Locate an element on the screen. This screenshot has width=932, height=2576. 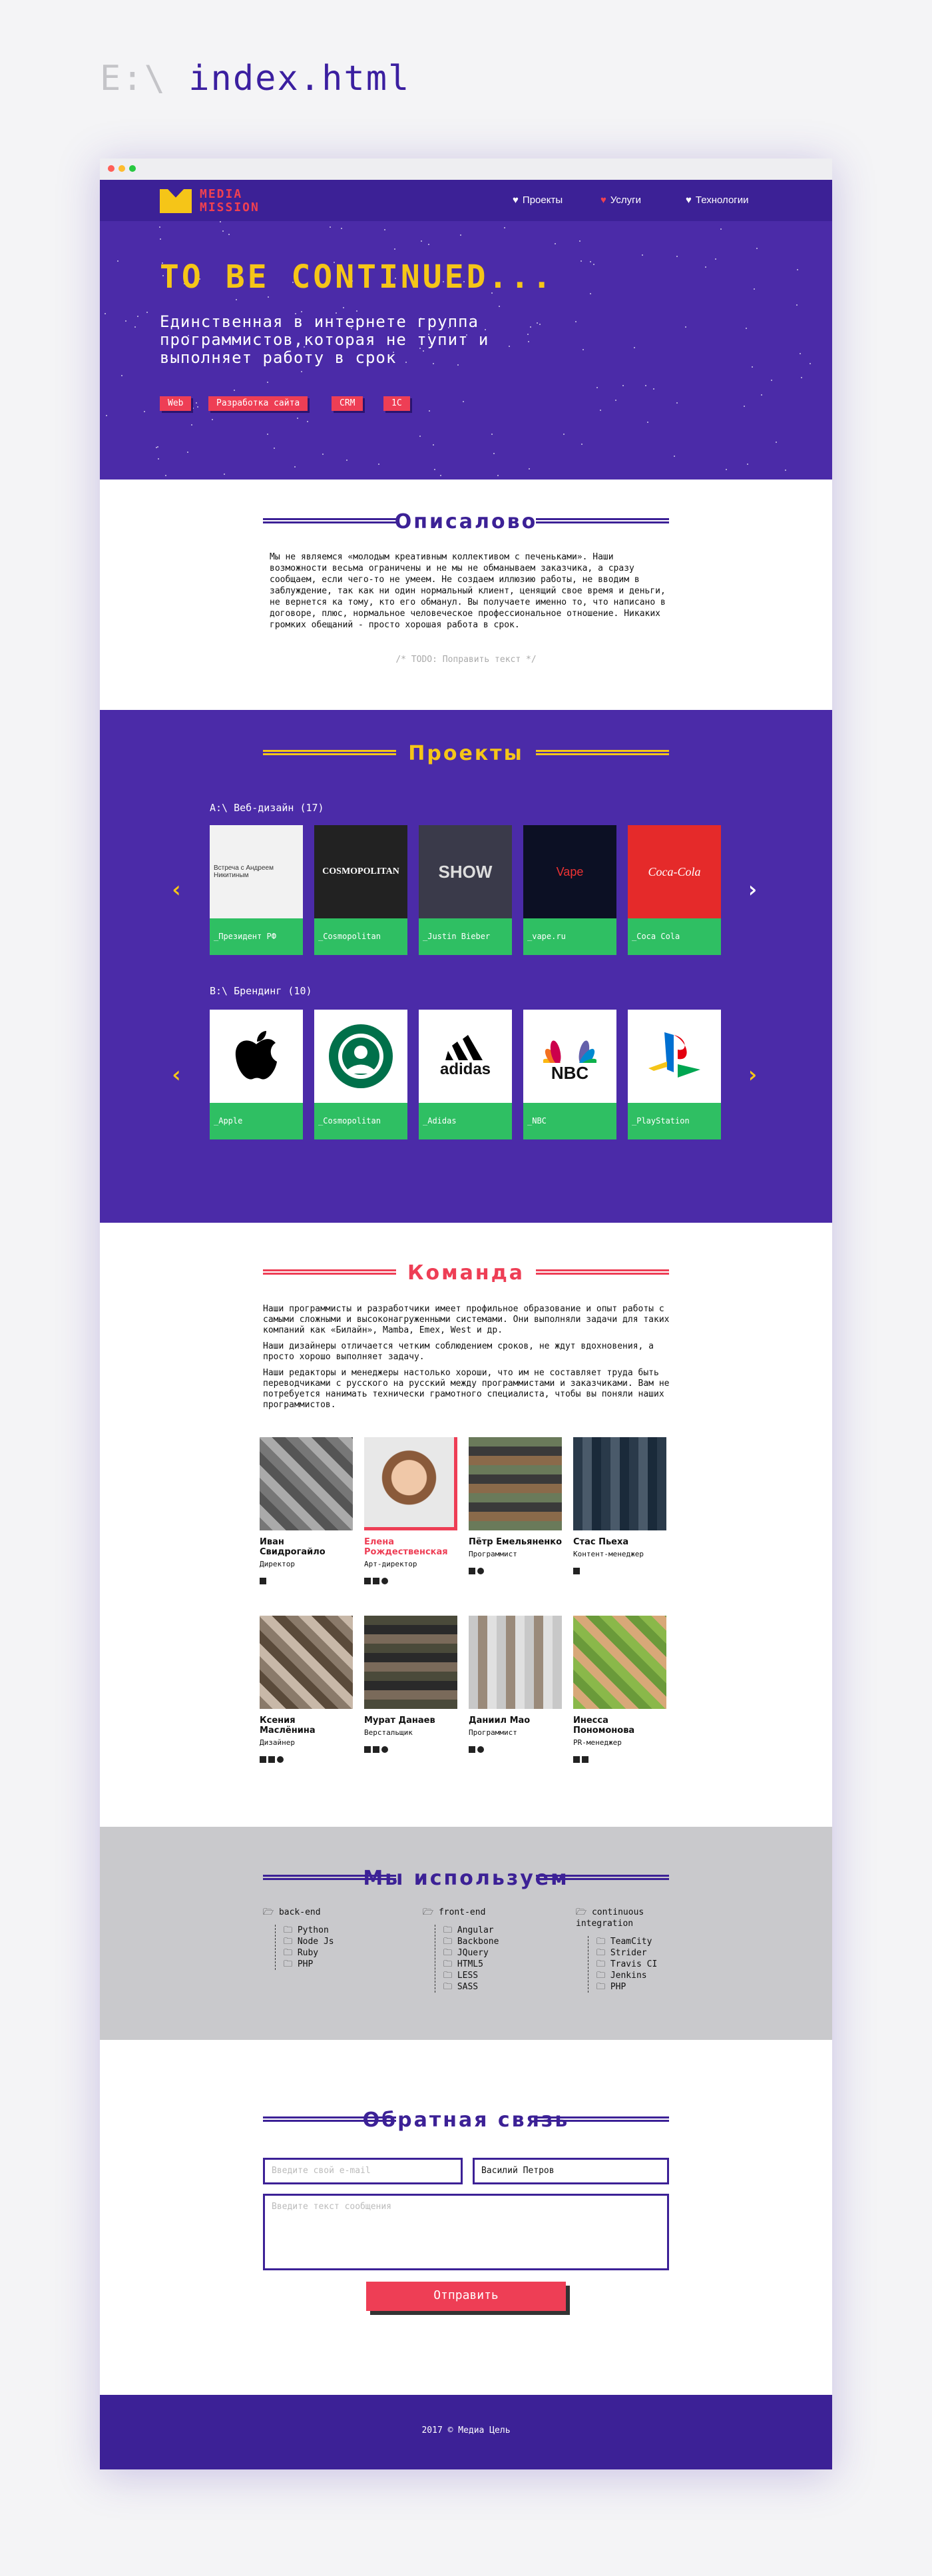
folder-head: 🗁 front-end is located at coordinates (461, 1912).